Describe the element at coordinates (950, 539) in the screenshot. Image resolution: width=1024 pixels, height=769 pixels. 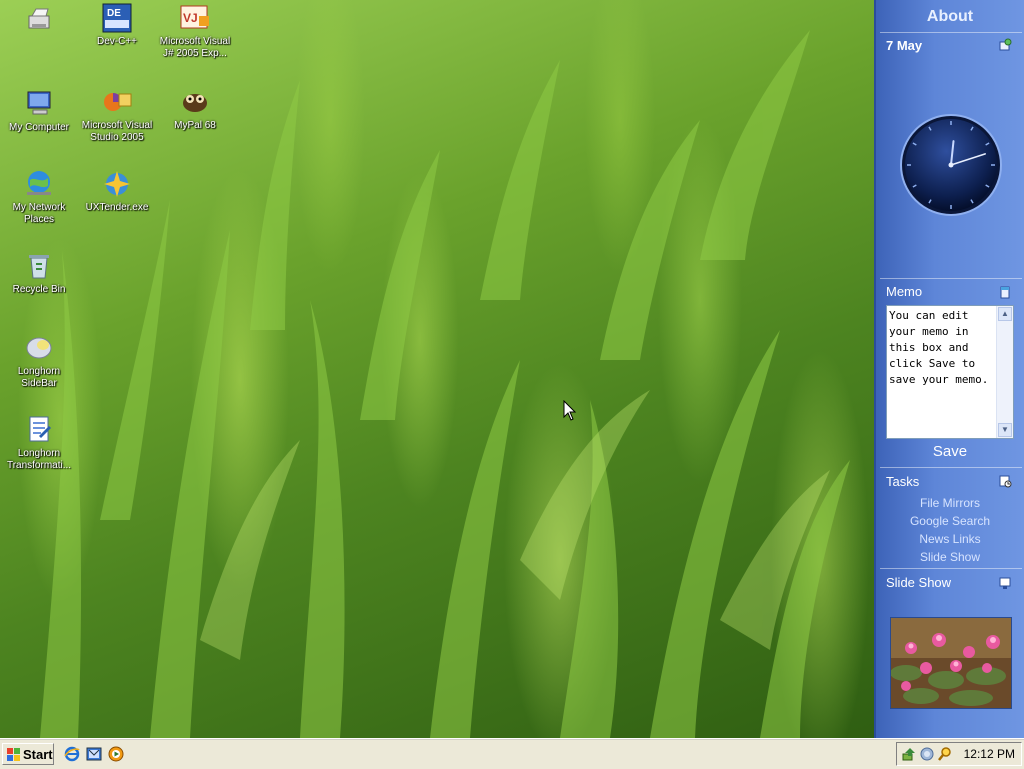
I see `task-news-links: News Links` at that location.